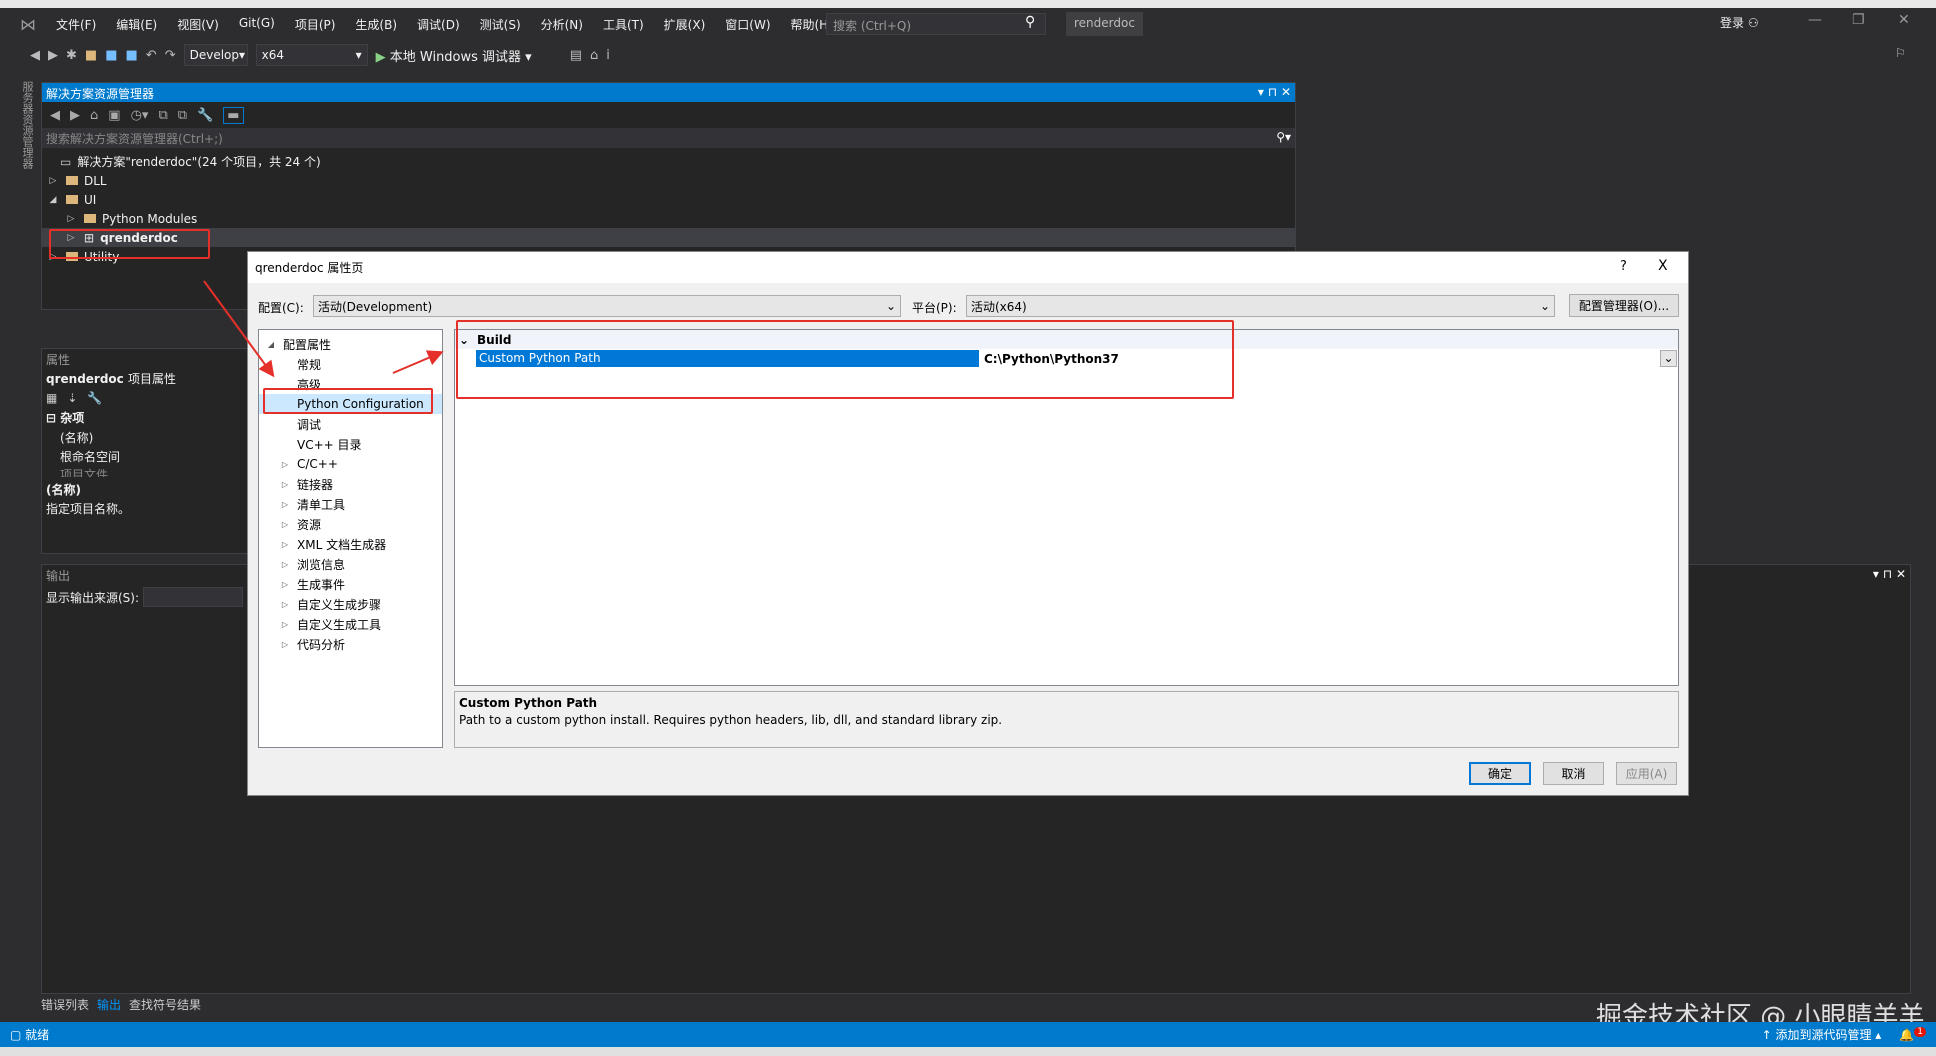 The image size is (1936, 1056). I want to click on annotation-arrows, so click(323, 329).